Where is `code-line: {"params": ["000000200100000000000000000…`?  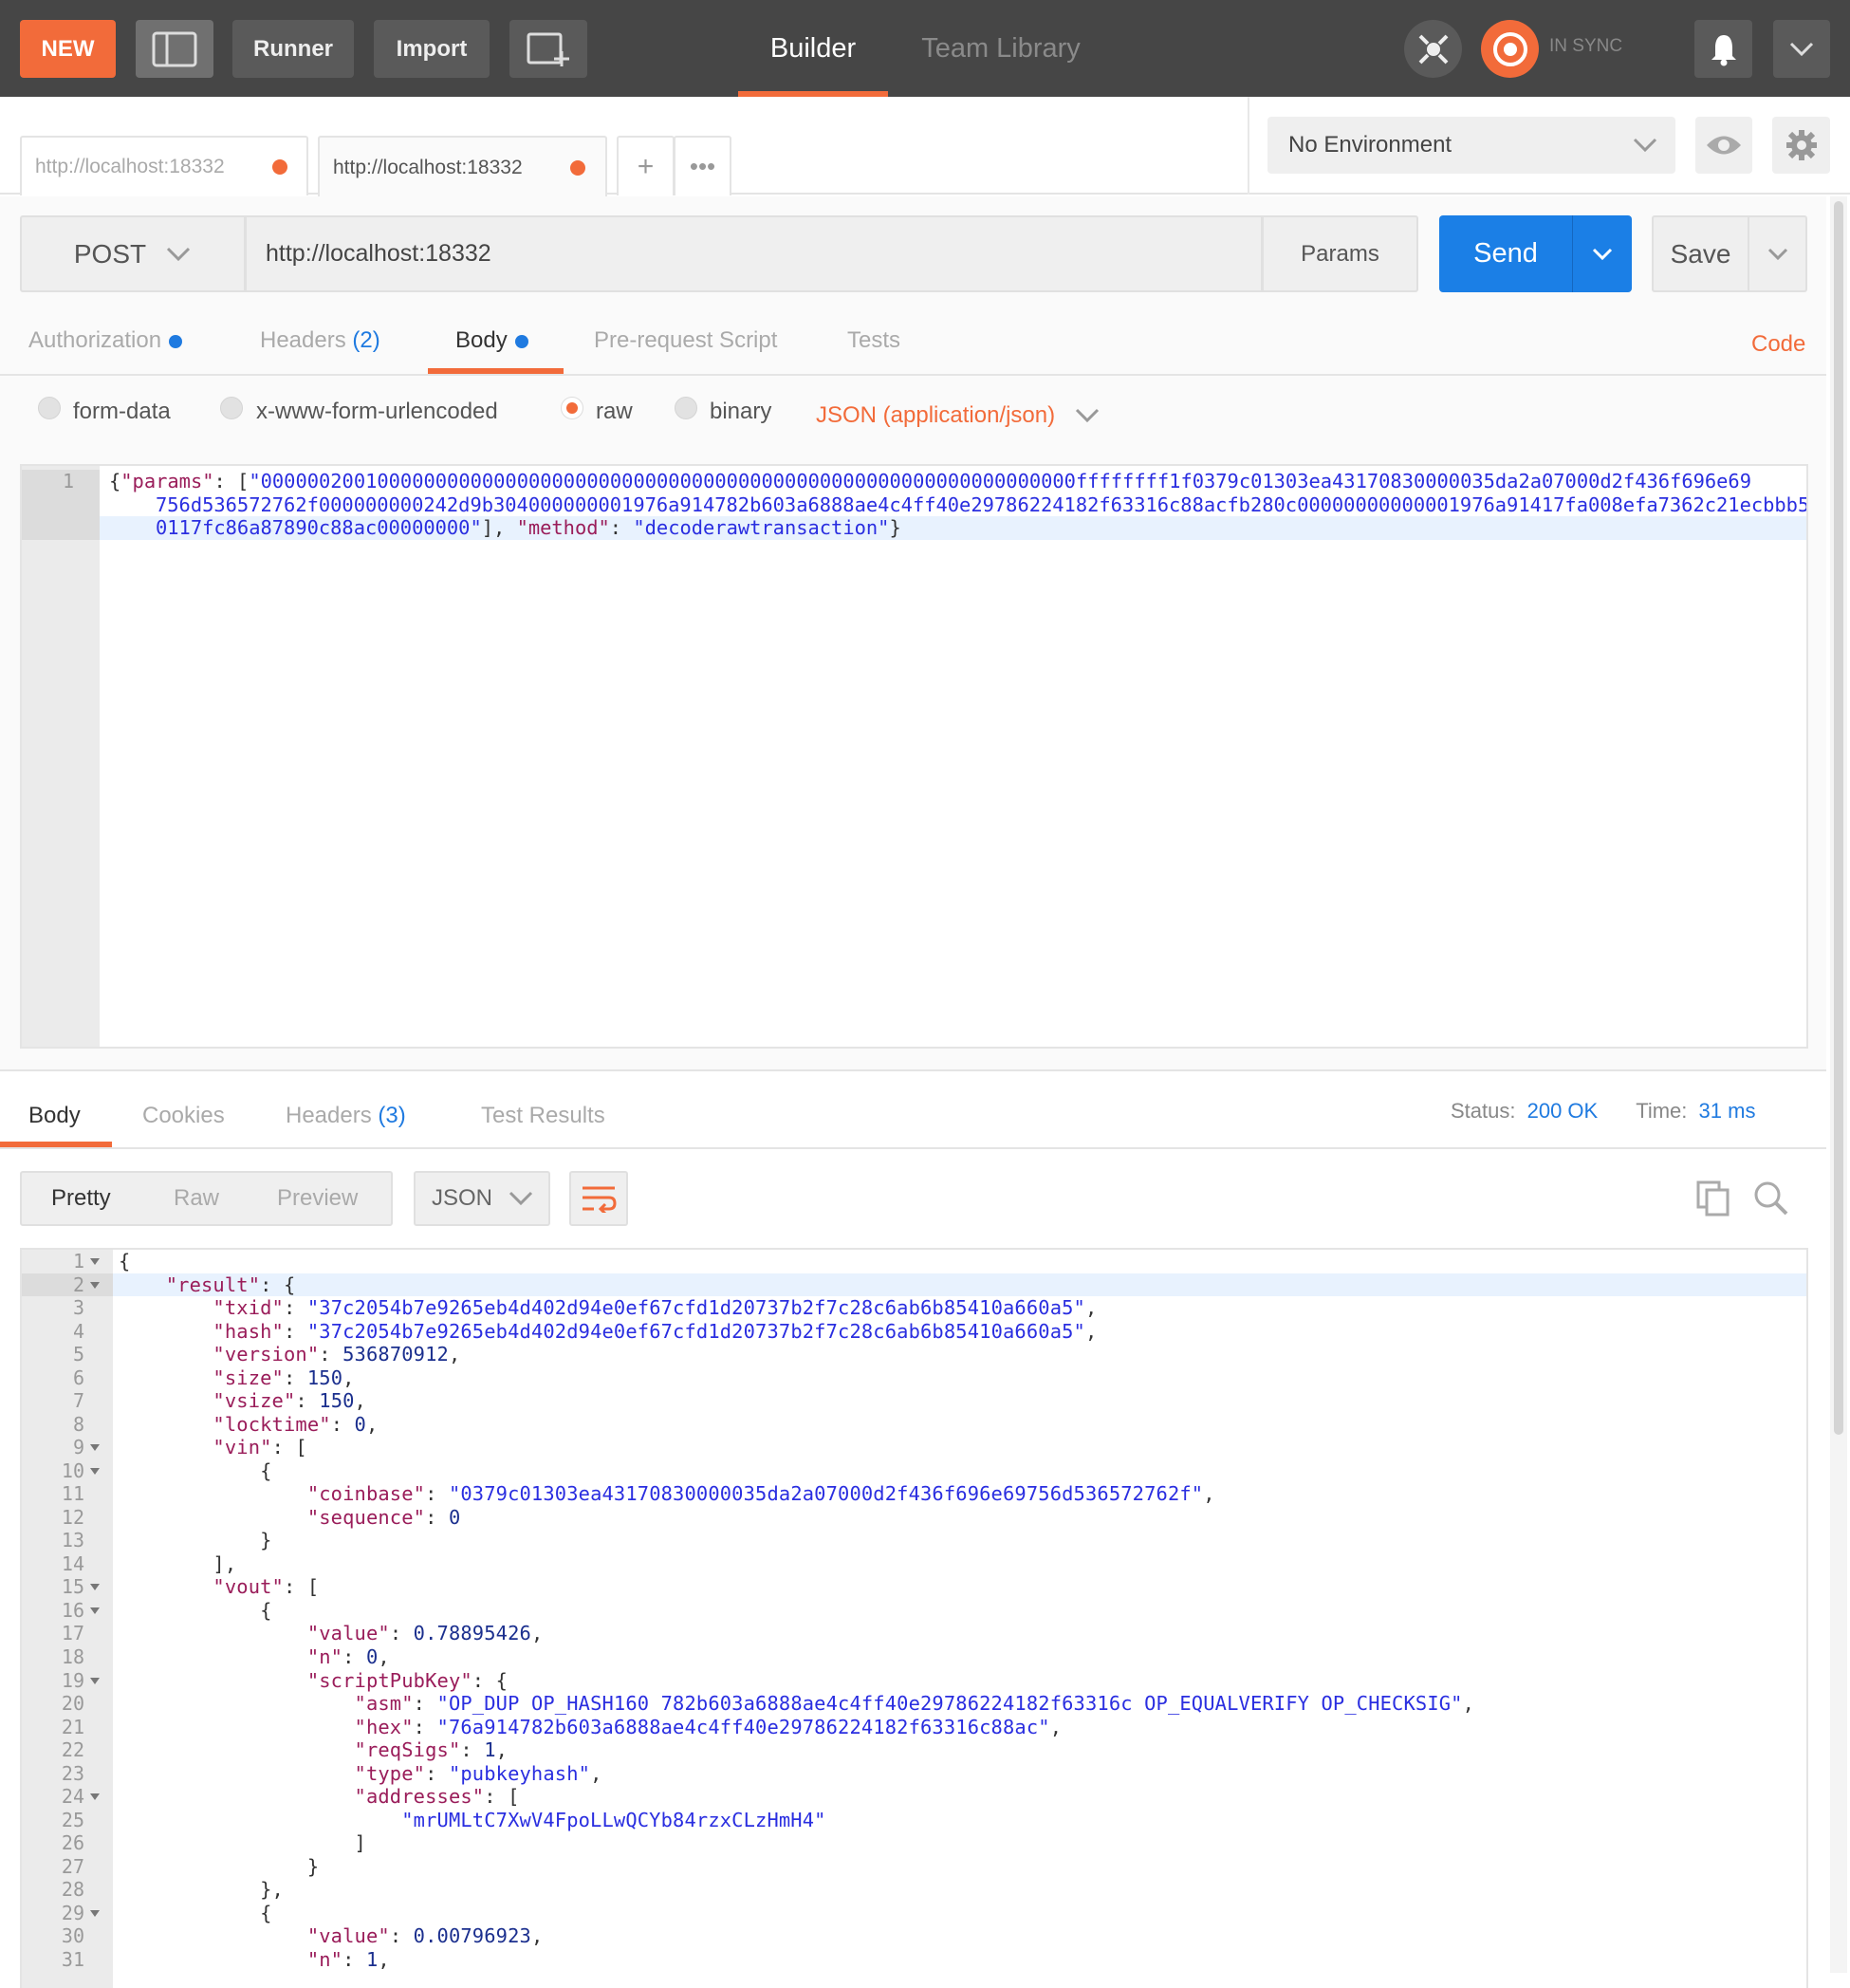 code-line: {"params": ["000000200100000000000000000… is located at coordinates (930, 482).